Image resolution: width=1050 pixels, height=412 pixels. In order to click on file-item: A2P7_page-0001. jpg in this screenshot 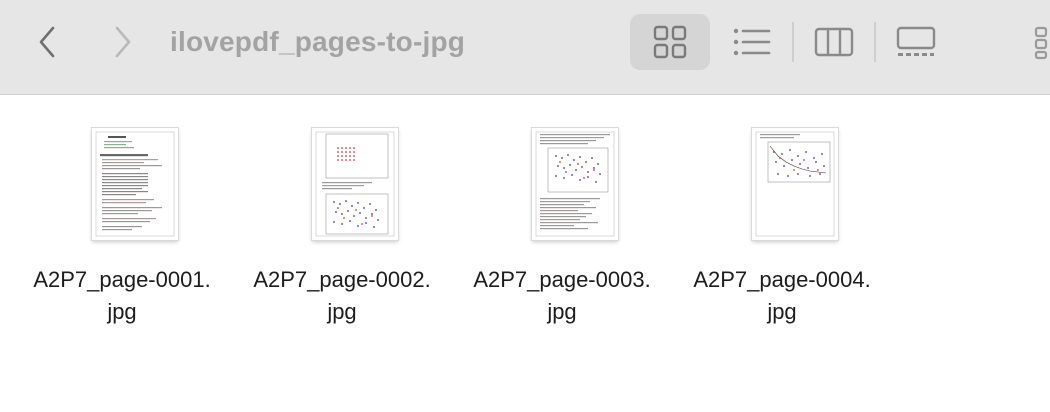, I will do `click(122, 231)`.